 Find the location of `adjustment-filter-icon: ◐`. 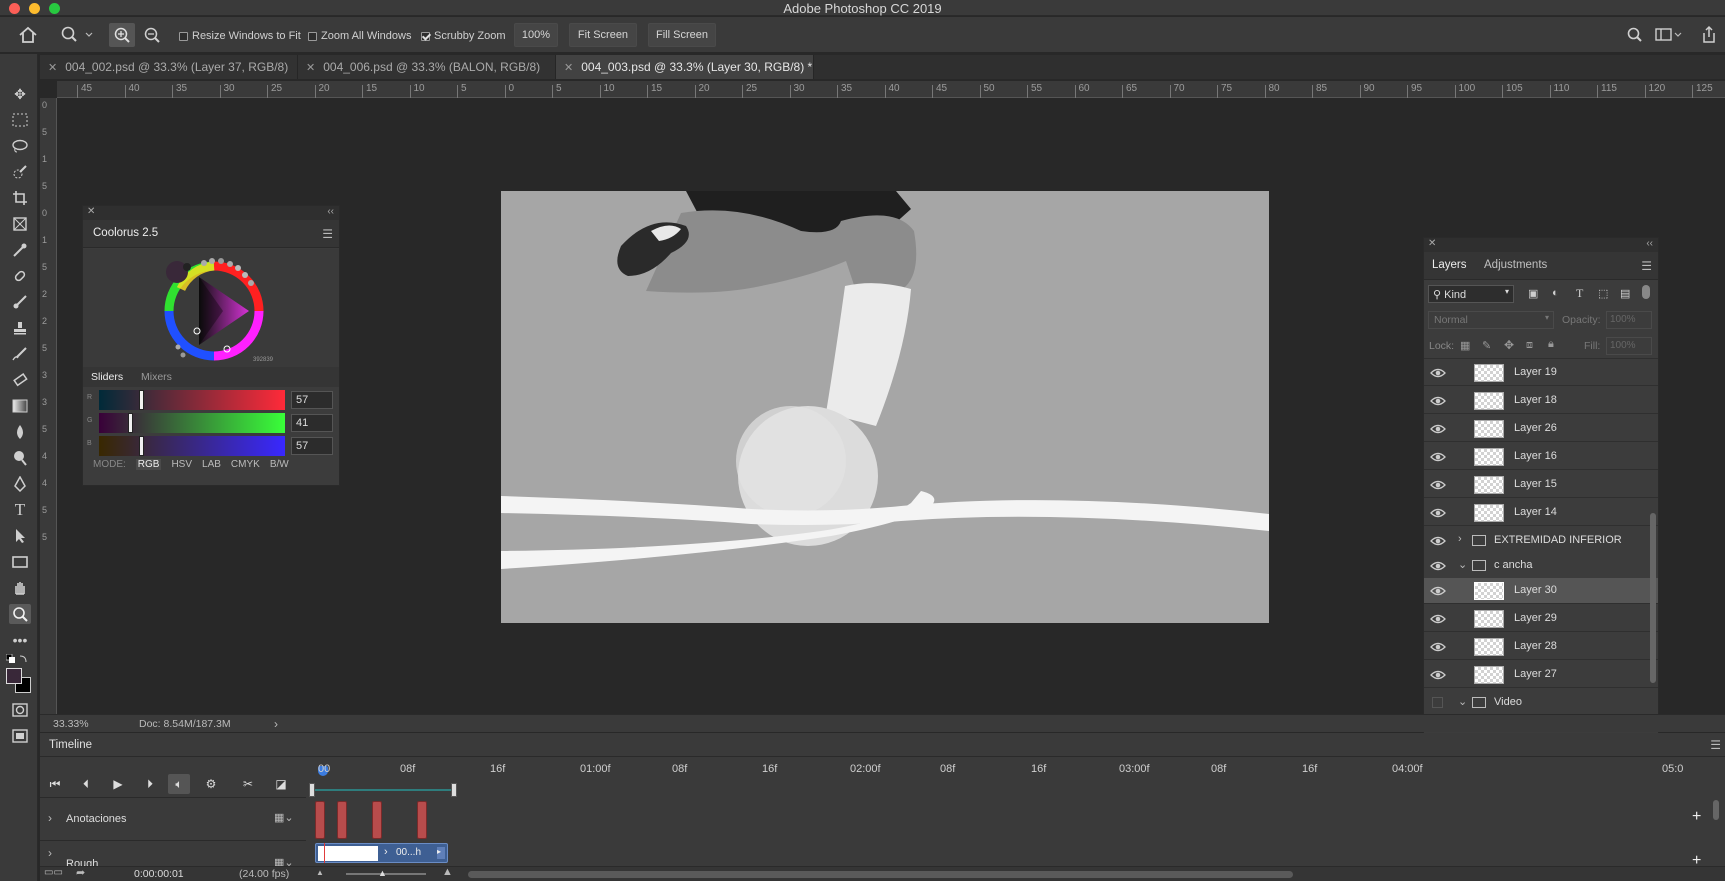

adjustment-filter-icon: ◐ is located at coordinates (1555, 293).